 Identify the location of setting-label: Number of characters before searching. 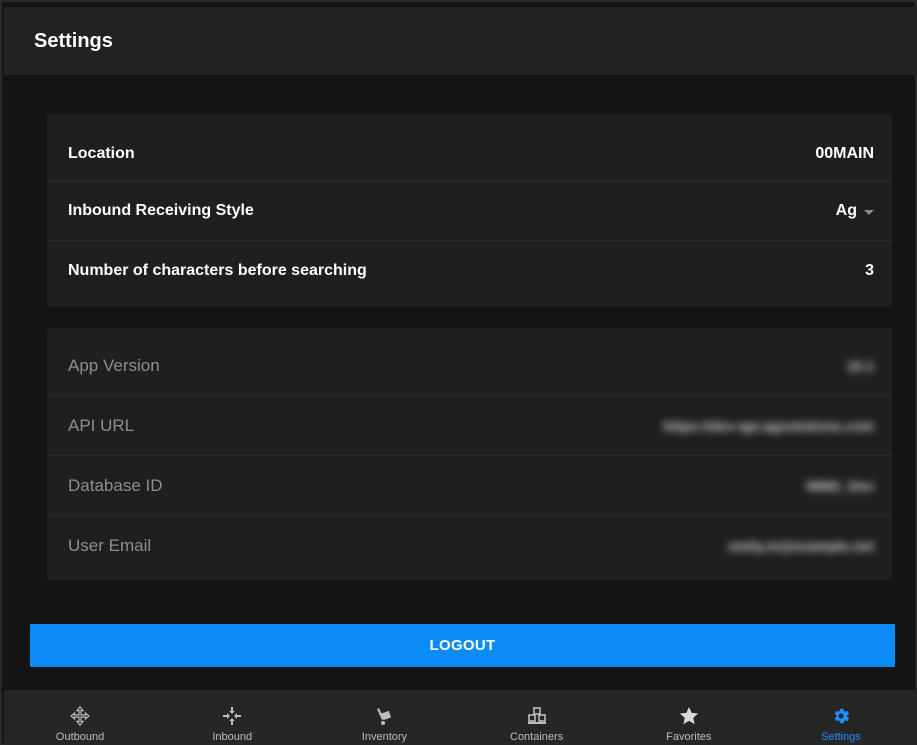
(217, 270).